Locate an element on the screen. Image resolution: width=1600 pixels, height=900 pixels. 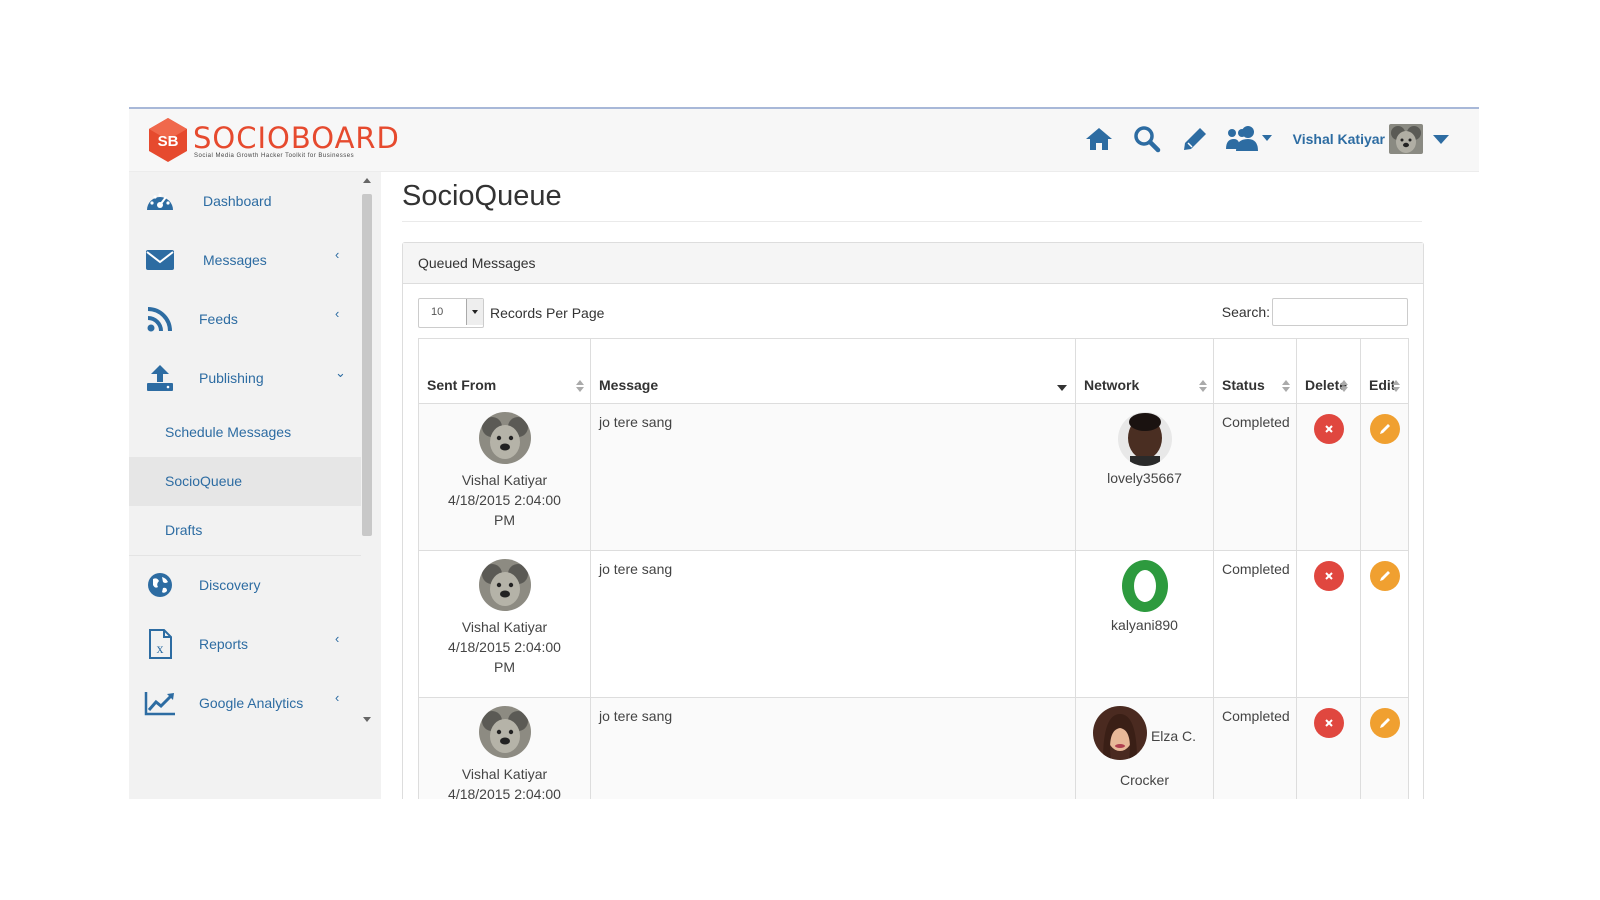
sidebar-item-publishing: Publishing ⌄ is located at coordinates (245, 378).